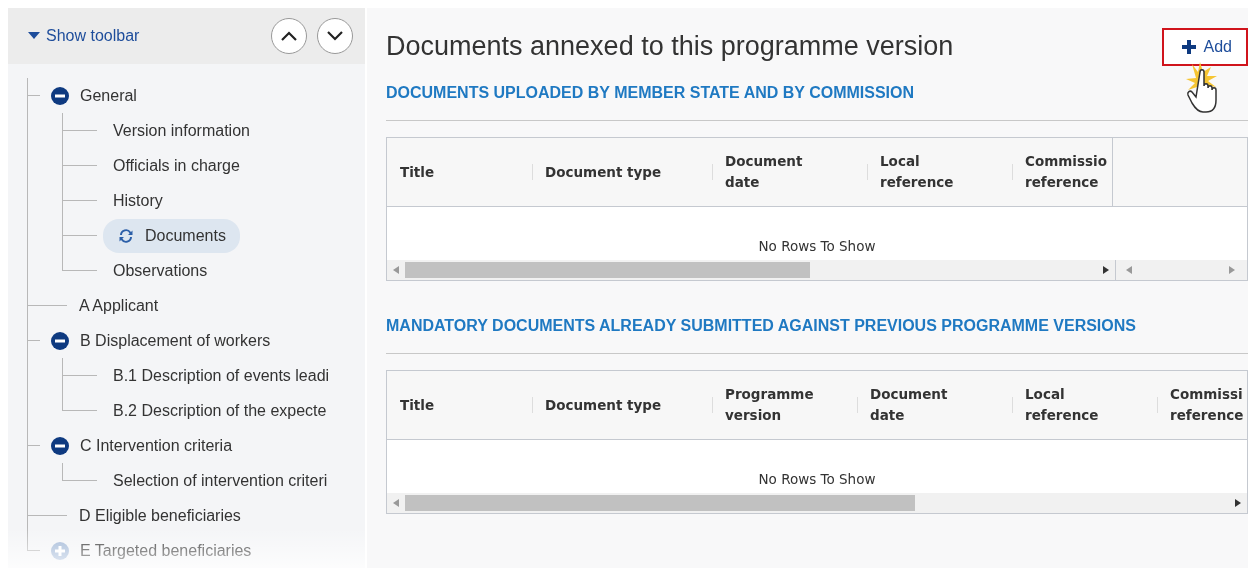  I want to click on chevron-down-icon, so click(335, 36).